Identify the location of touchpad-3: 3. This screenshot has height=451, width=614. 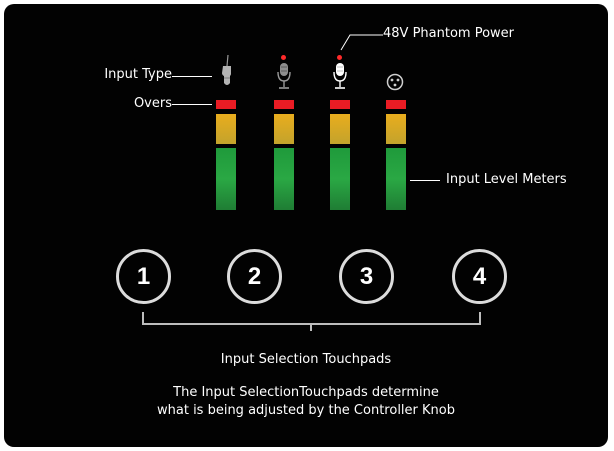
(366, 276).